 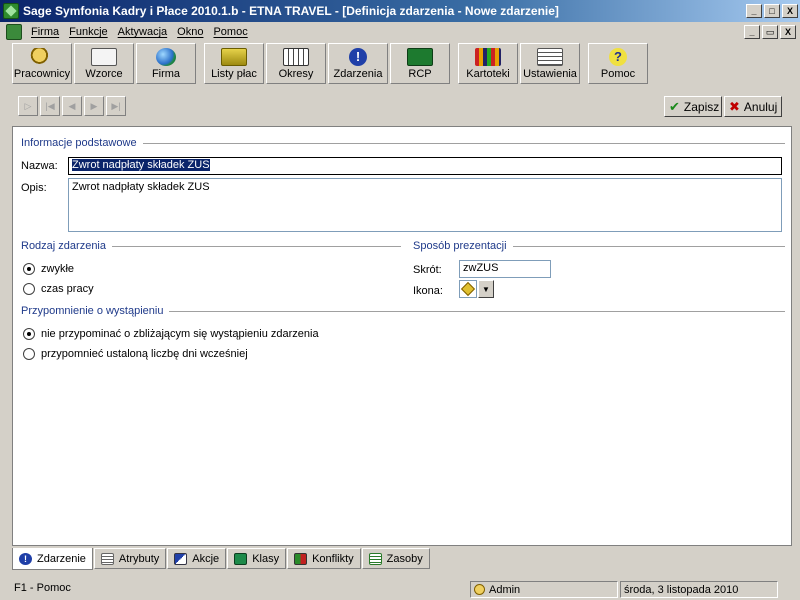 What do you see at coordinates (28, 106) in the screenshot?
I see `record-edit-icon: ▷` at bounding box center [28, 106].